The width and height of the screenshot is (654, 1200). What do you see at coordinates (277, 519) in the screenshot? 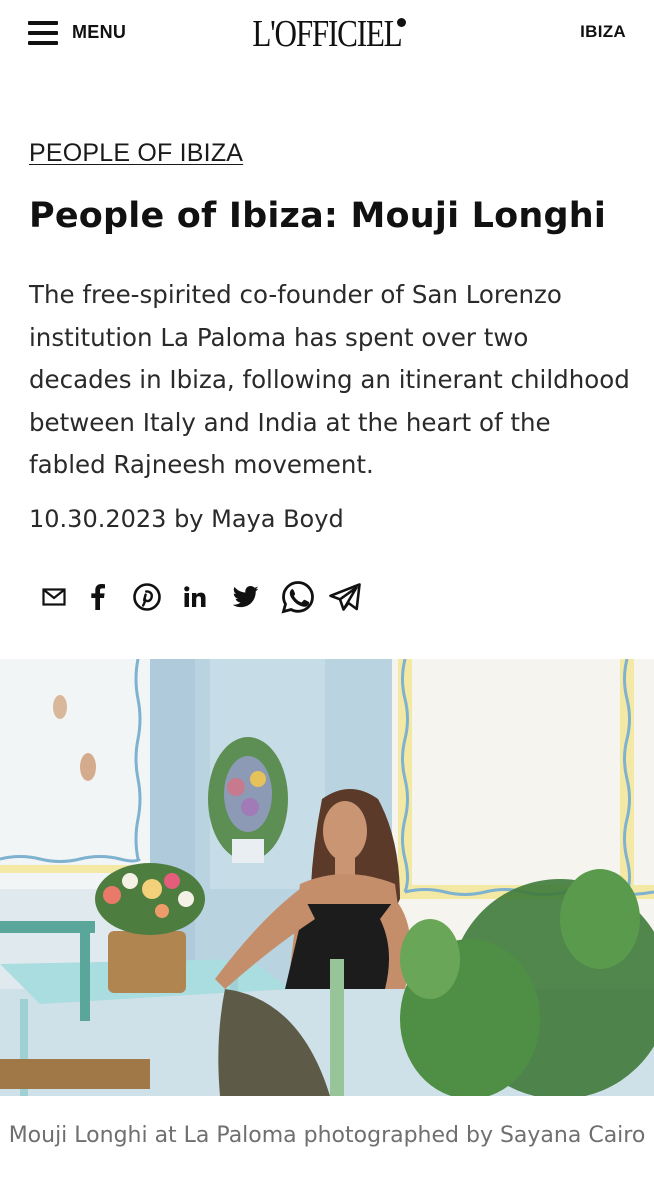
I see `author-name: Maya Boyd` at bounding box center [277, 519].